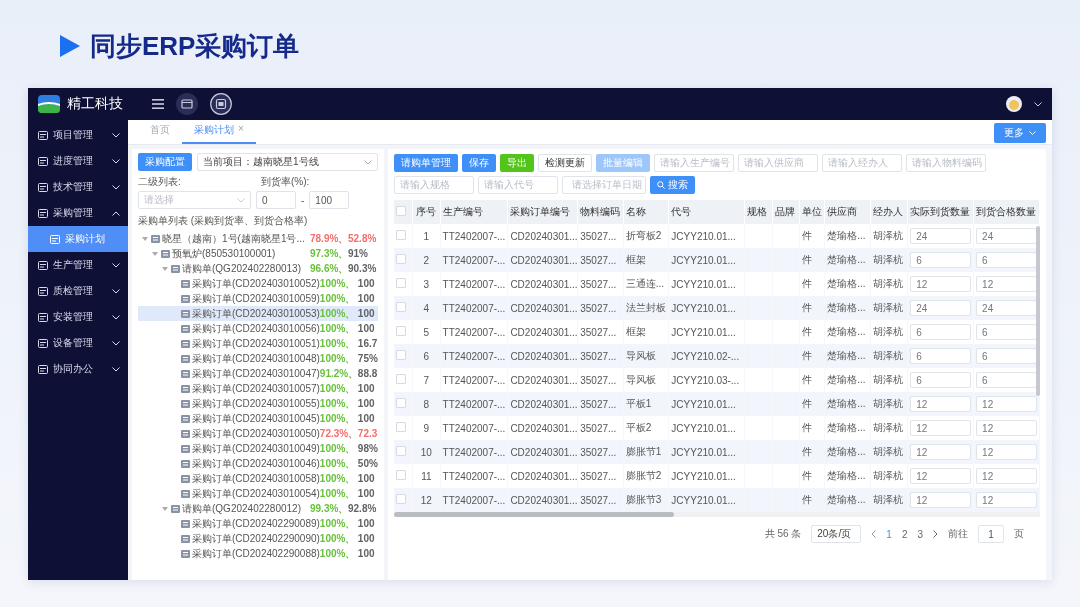  Describe the element at coordinates (258, 358) in the screenshot. I see `tree-node: 采购订单(CD202403010048)100%、 75%` at that location.